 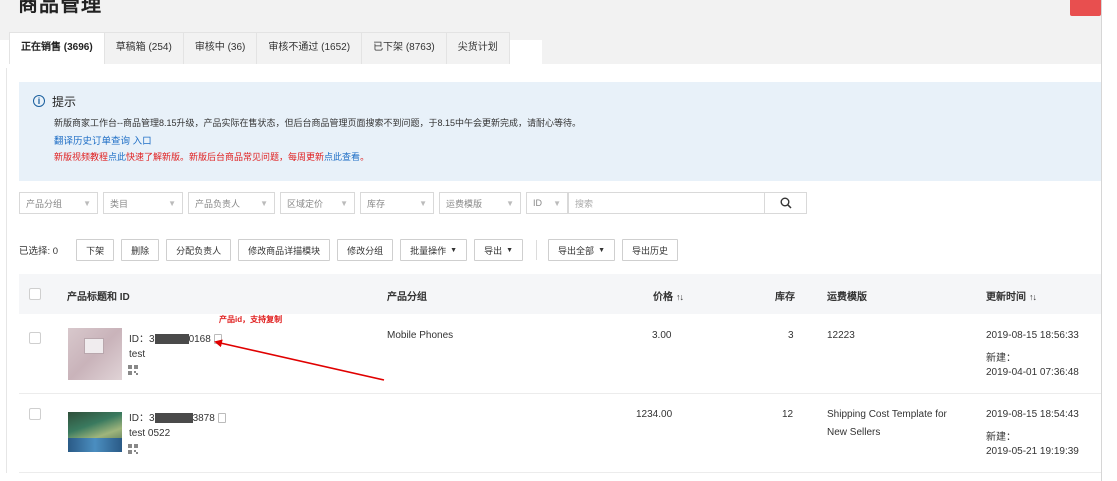 I want to click on shipping-template: 12223, so click(x=841, y=335).